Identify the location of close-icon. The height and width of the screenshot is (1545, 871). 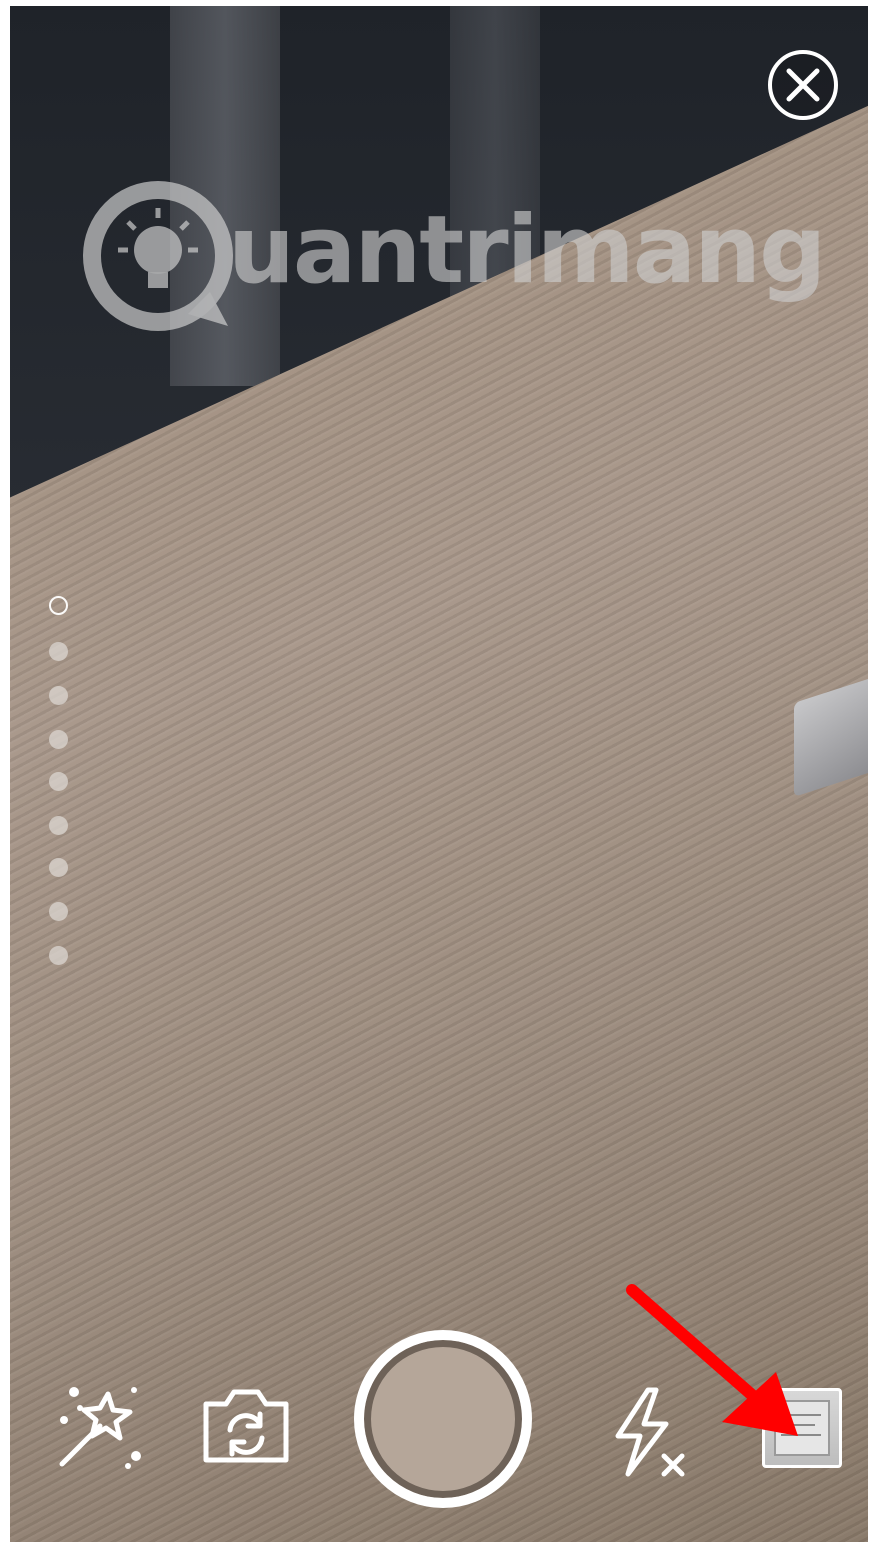
(803, 85).